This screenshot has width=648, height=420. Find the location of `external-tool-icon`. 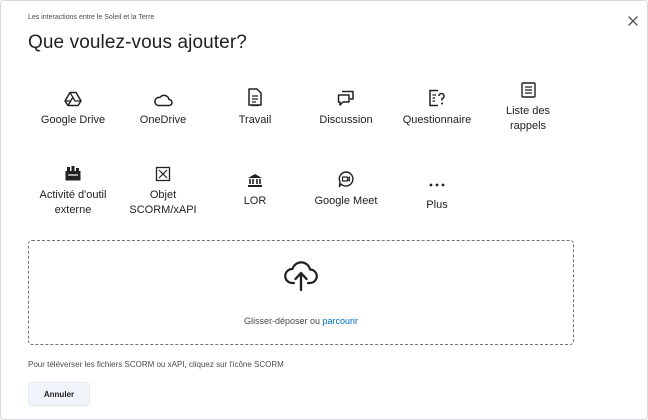

external-tool-icon is located at coordinates (73, 171).